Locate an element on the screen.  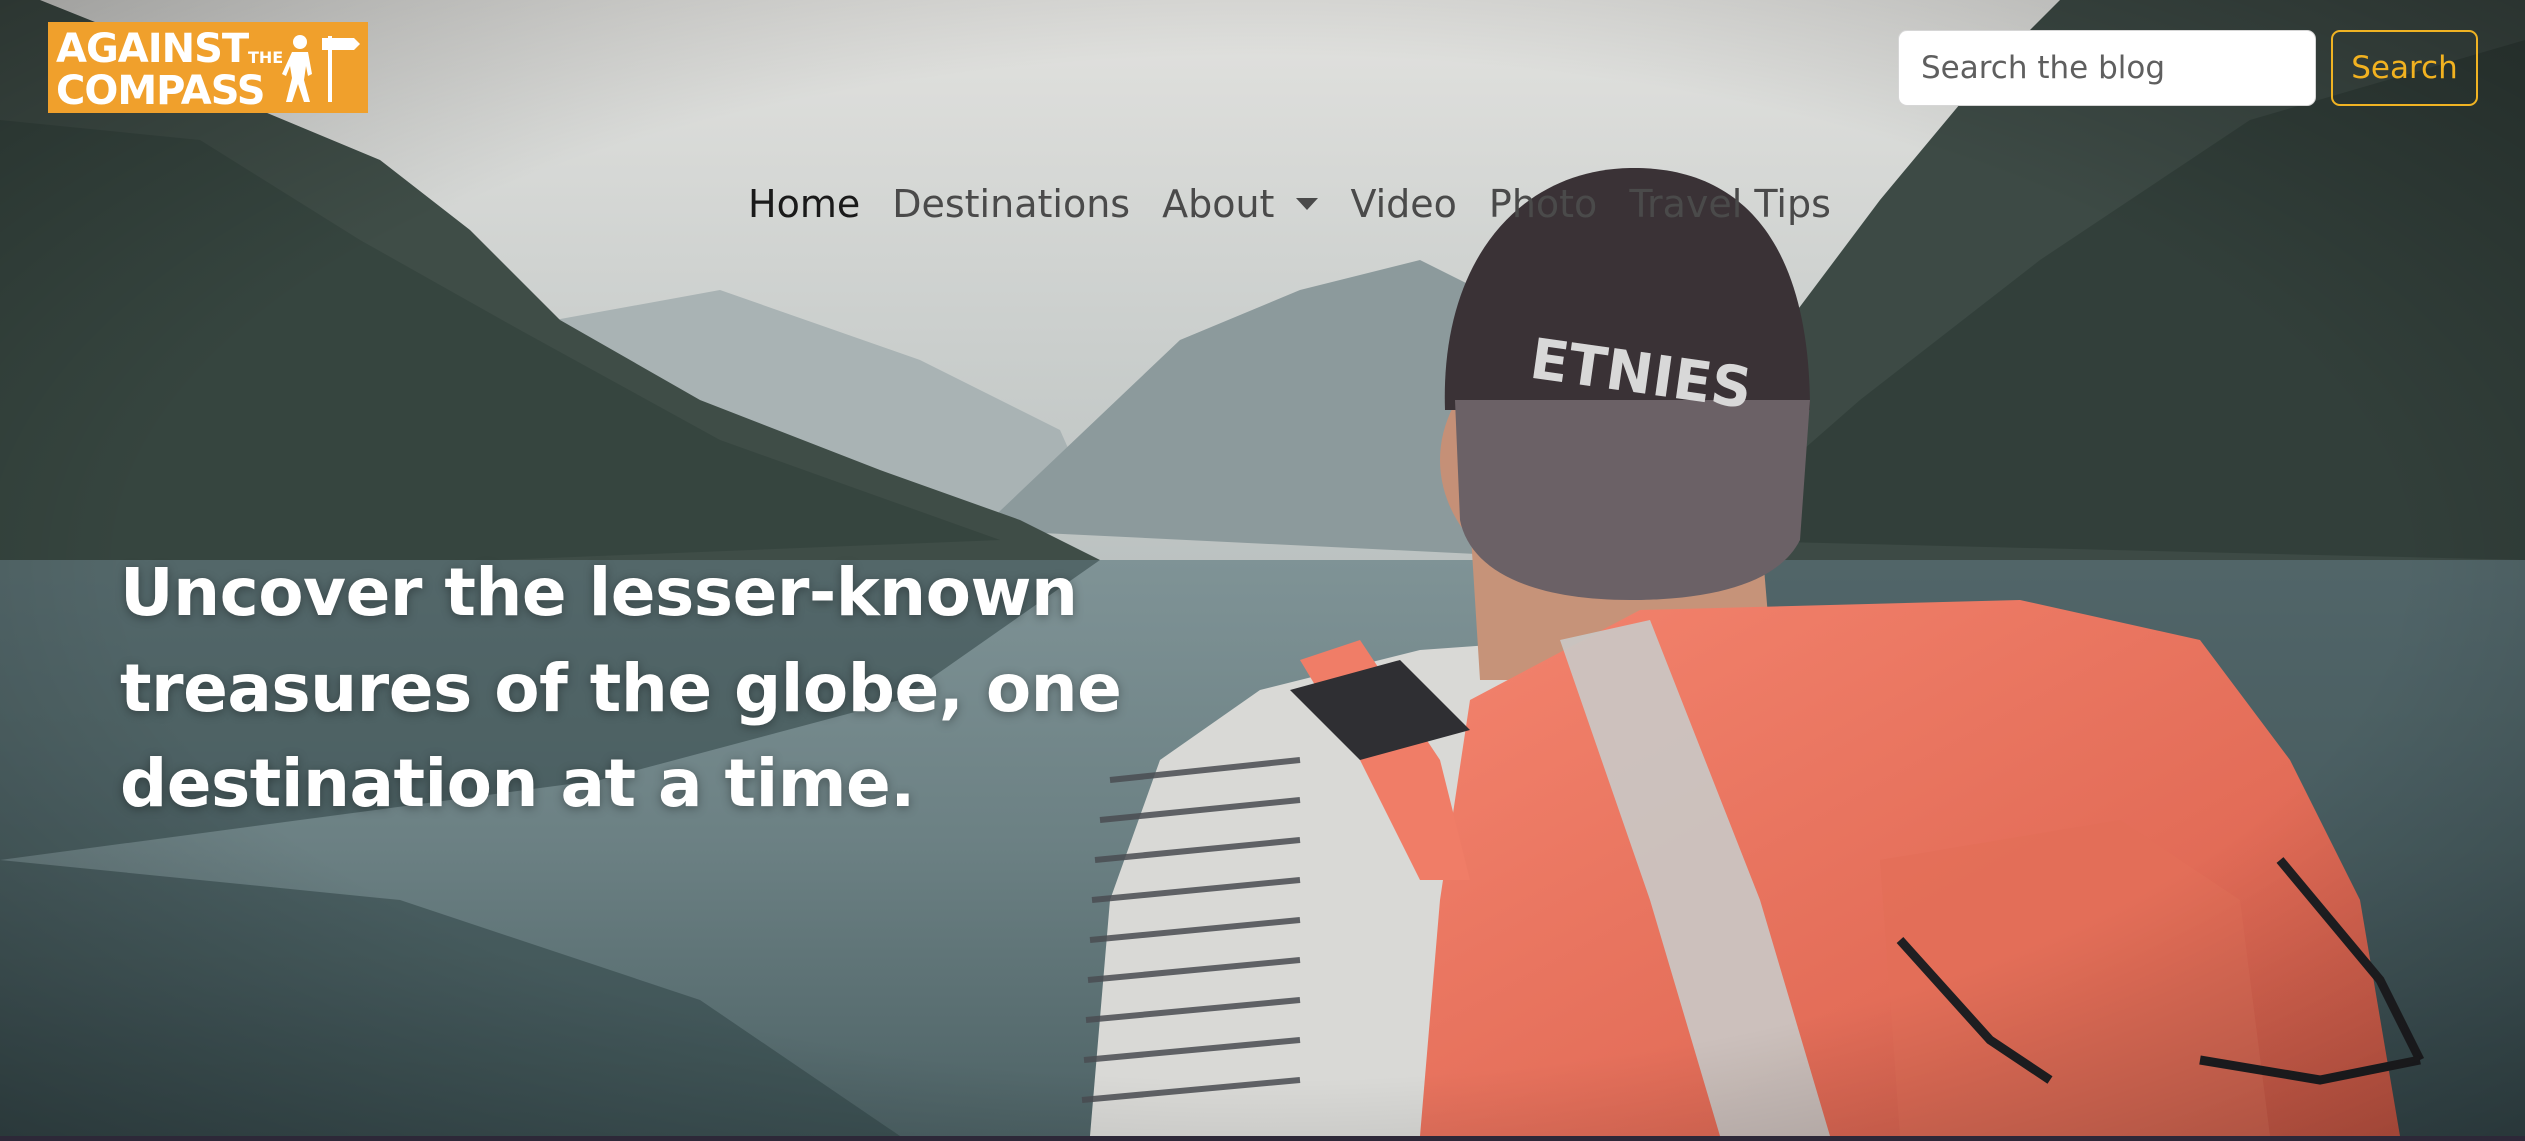
nav-item-photo: Photo is located at coordinates (1543, 204).